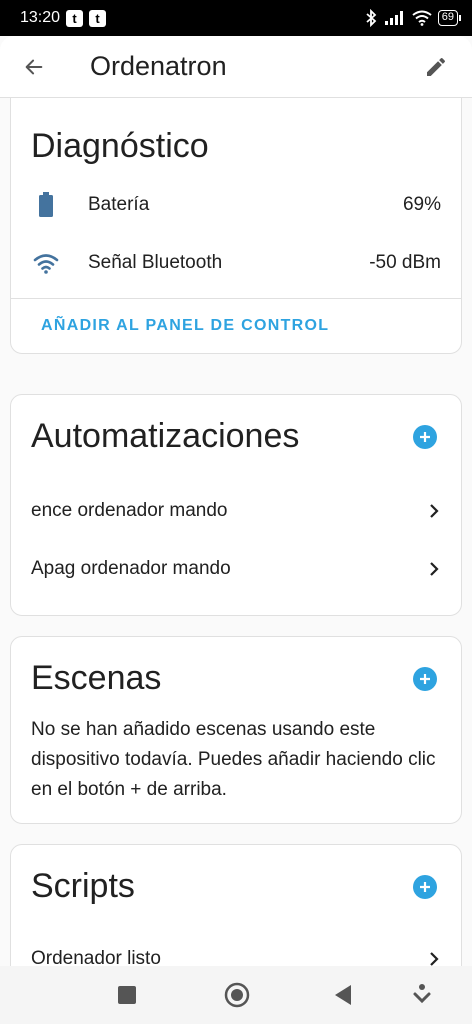 This screenshot has height=1024, width=472. I want to click on status-right: 69, so click(413, 18).